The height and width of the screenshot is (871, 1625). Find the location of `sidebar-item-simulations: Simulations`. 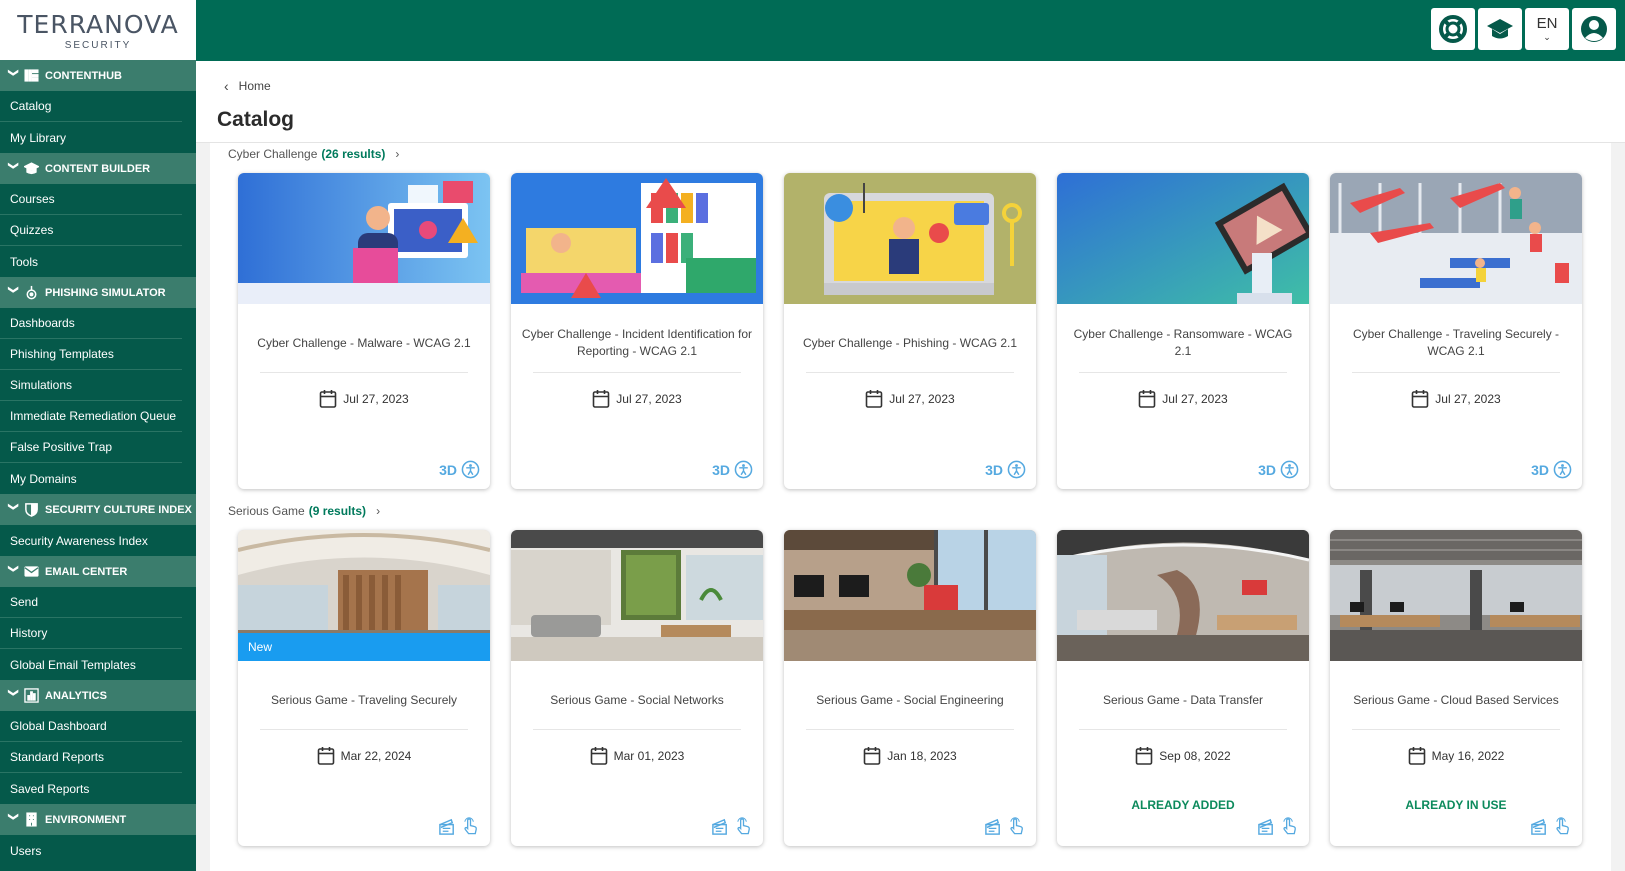

sidebar-item-simulations: Simulations is located at coordinates (91, 385).